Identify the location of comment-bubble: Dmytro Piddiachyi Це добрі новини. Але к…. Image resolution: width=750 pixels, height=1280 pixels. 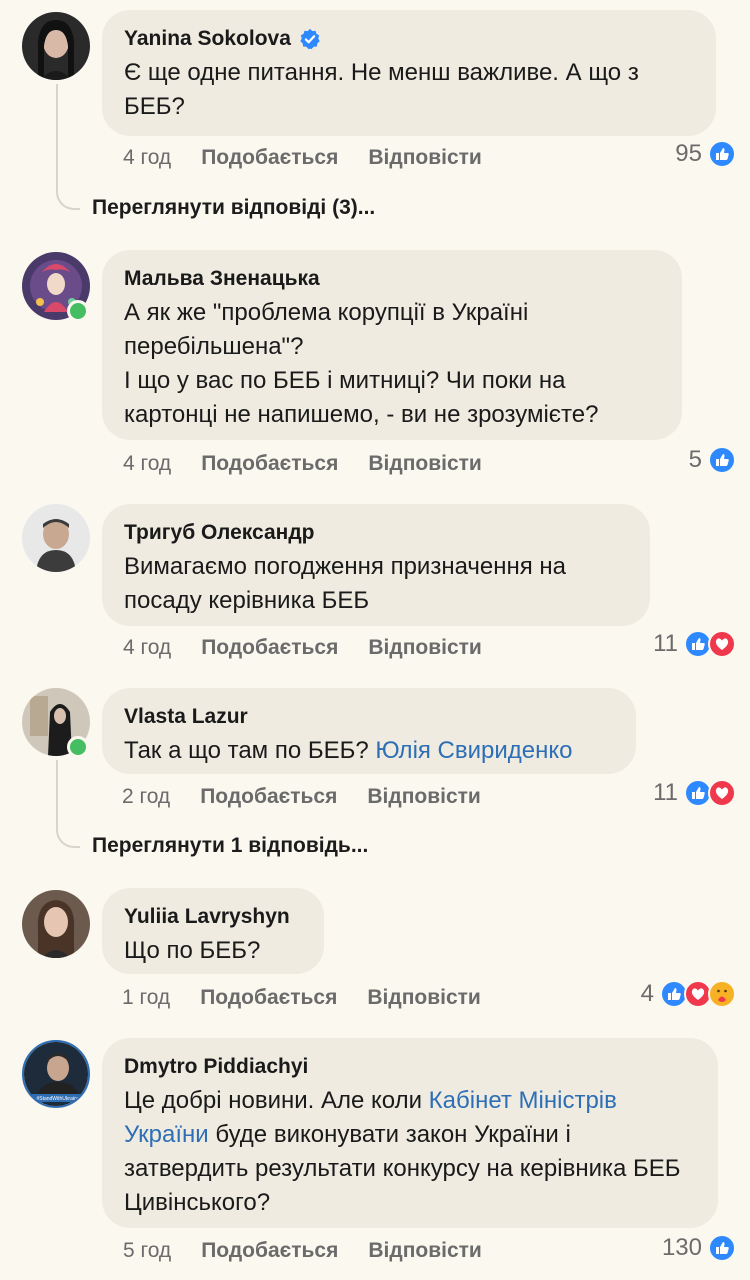
(410, 1133).